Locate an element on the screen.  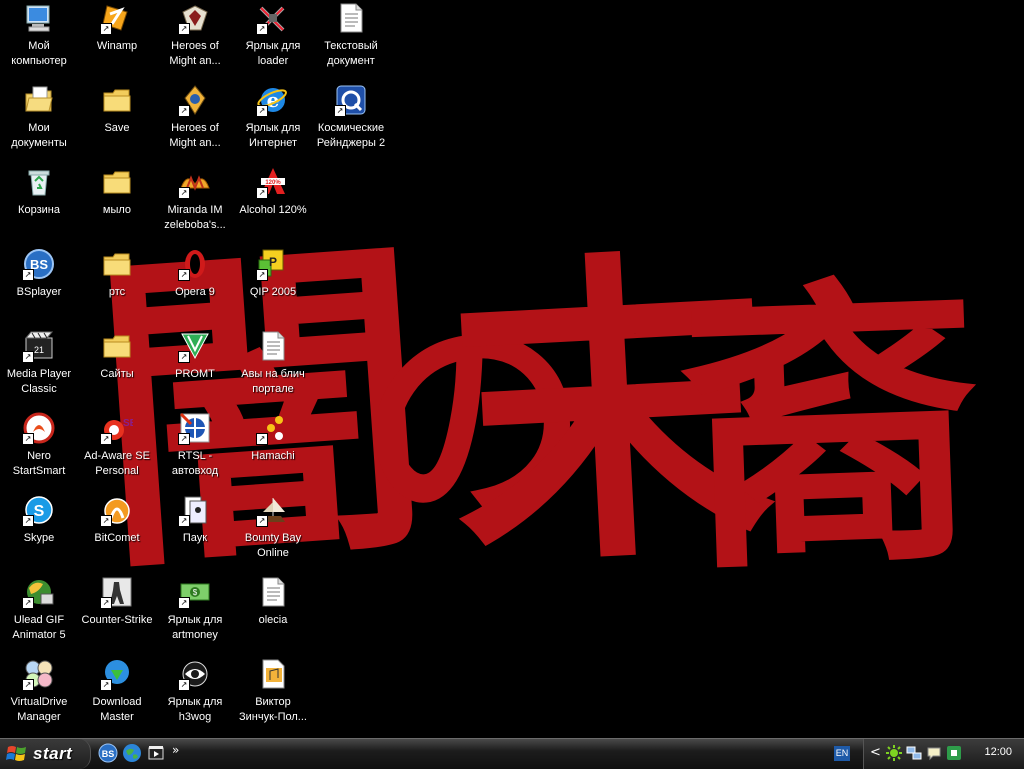
desktop-icon-label: olecia is located at coordinates (273, 620).